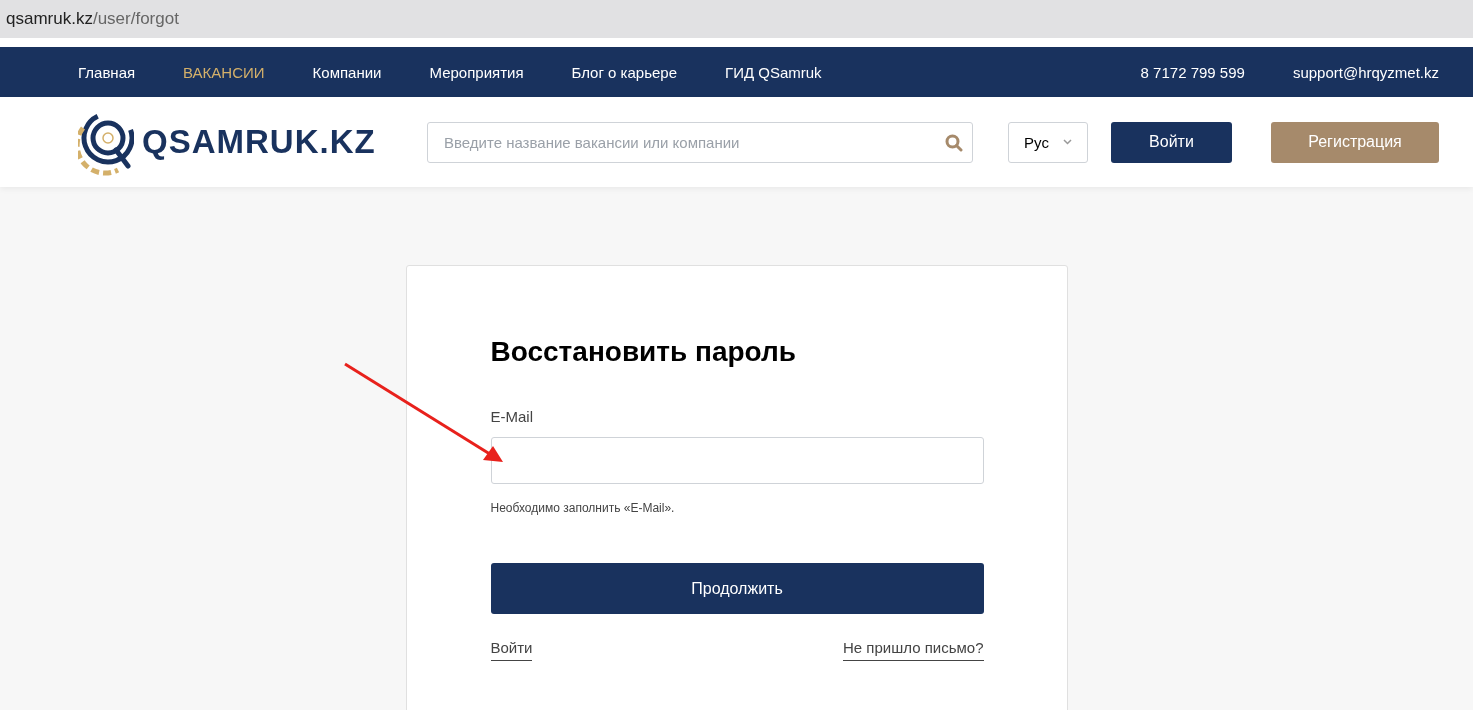 This screenshot has width=1473, height=710. What do you see at coordinates (913, 650) in the screenshot?
I see `resend-link: Не пришло письмо?` at bounding box center [913, 650].